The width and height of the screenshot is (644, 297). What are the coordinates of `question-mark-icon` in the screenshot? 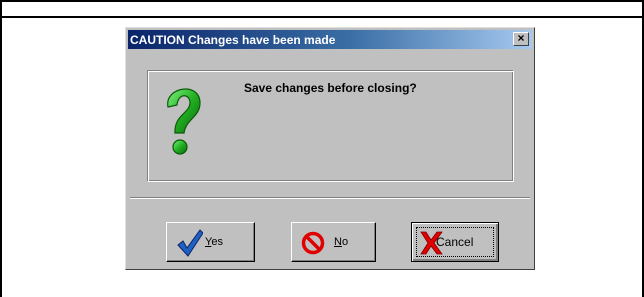 It's located at (184, 121).